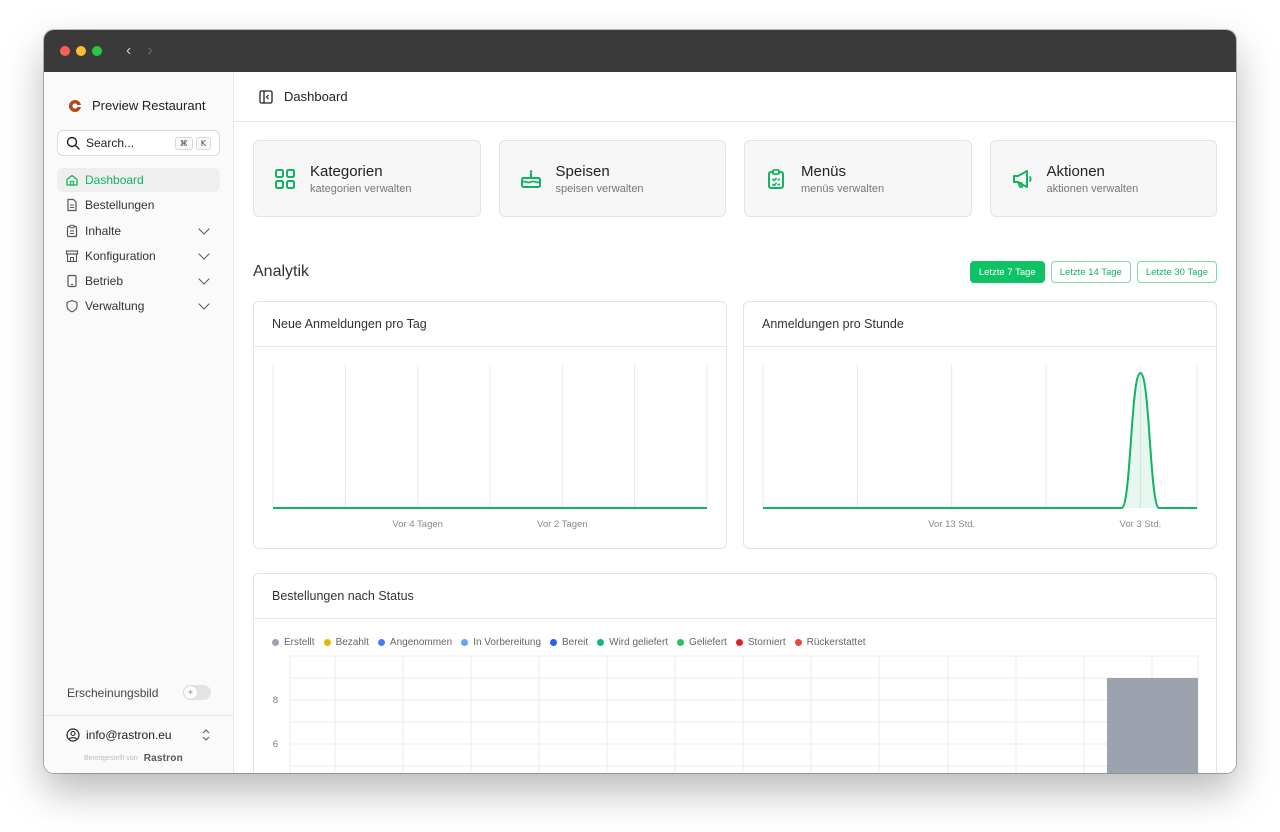  What do you see at coordinates (72, 256) in the screenshot?
I see `store-icon` at bounding box center [72, 256].